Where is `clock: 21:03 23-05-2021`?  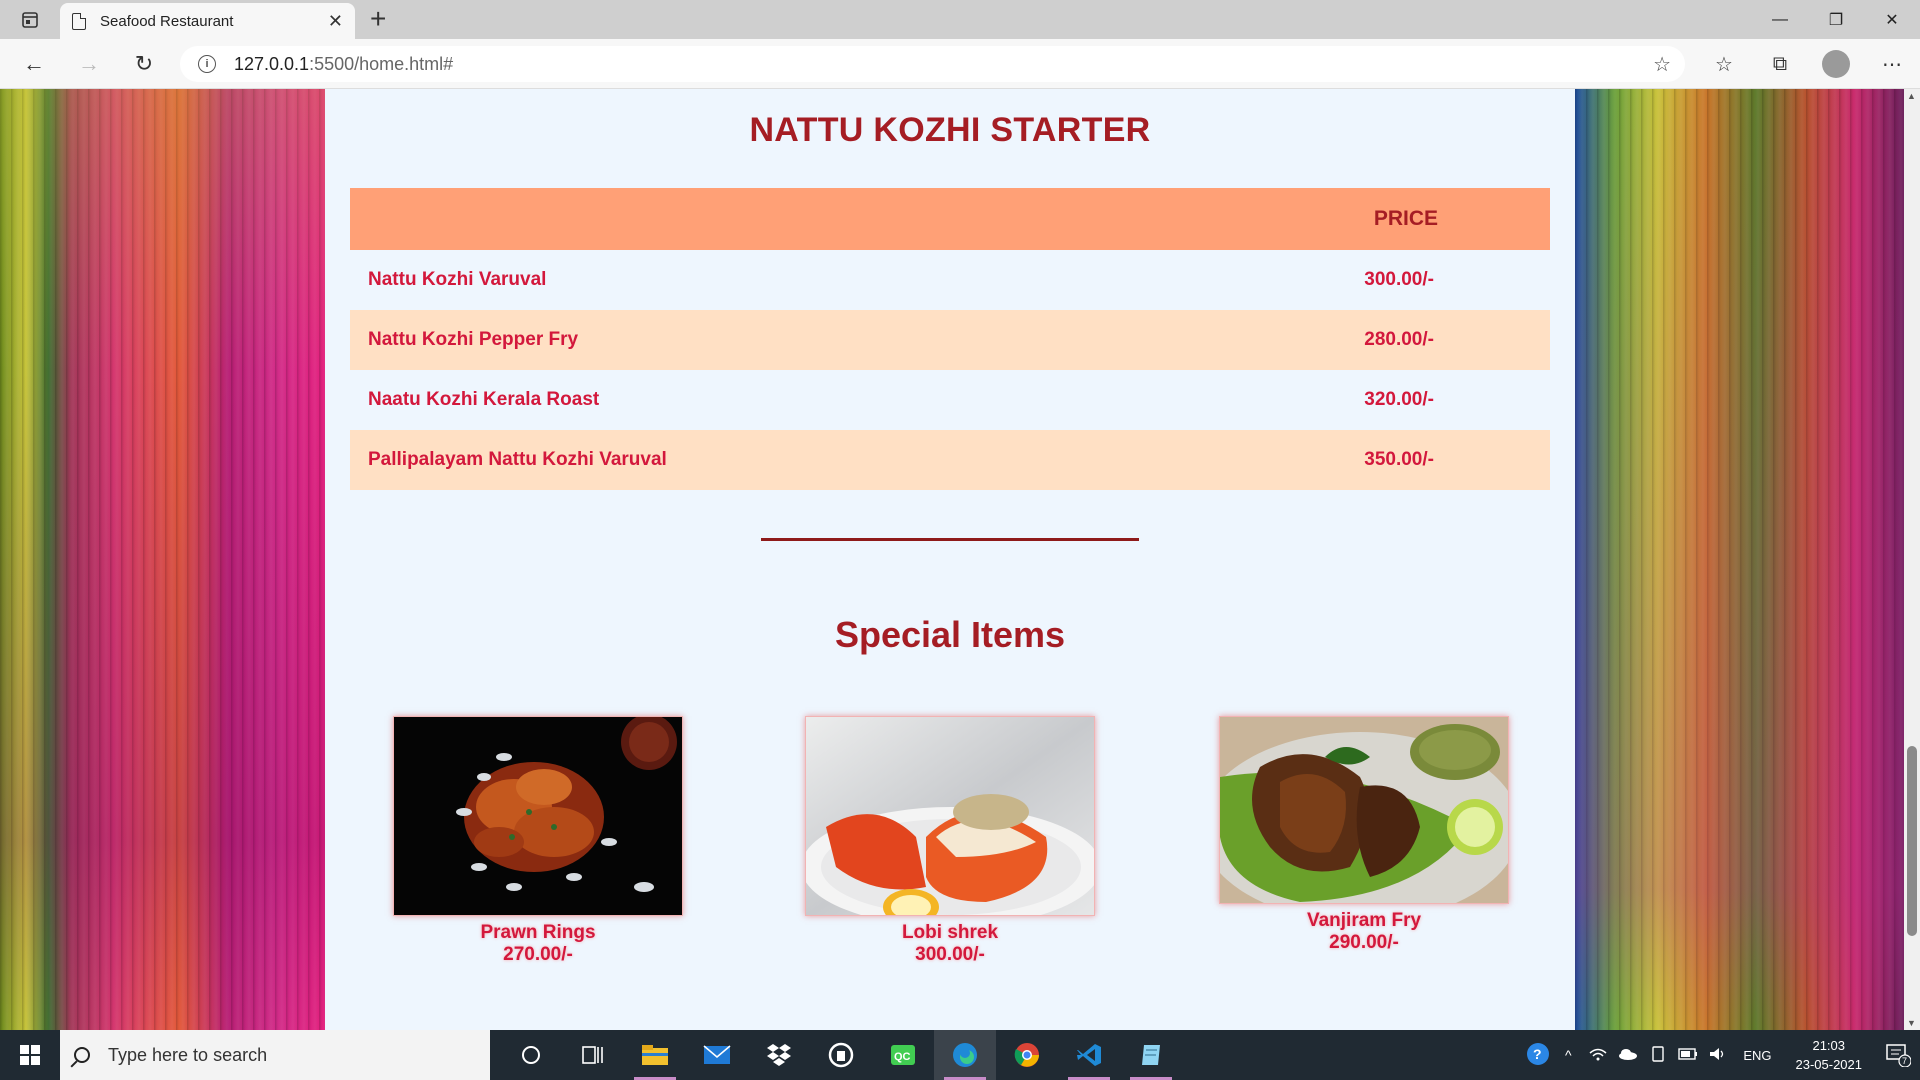 clock: 21:03 23-05-2021 is located at coordinates (1829, 1055).